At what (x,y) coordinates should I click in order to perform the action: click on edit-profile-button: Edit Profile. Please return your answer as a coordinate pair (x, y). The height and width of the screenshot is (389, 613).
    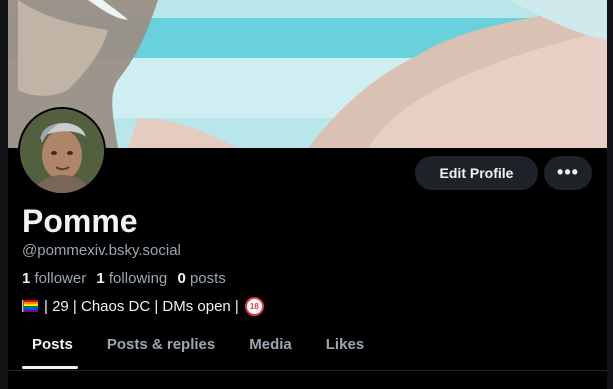
    Looking at the image, I should click on (476, 173).